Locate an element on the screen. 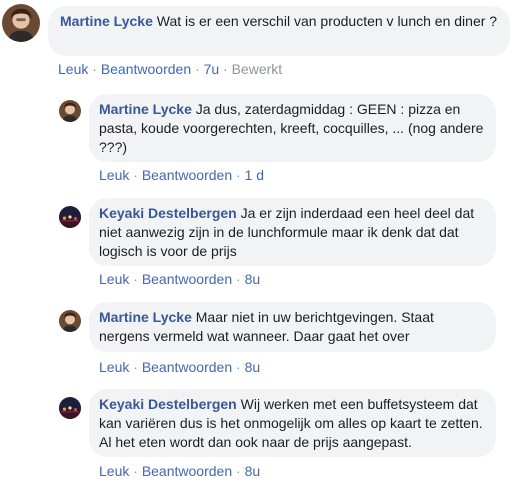 Image resolution: width=515 pixels, height=484 pixels. comment-actions: Leuk · Beantwoorden · 1 d is located at coordinates (181, 175).